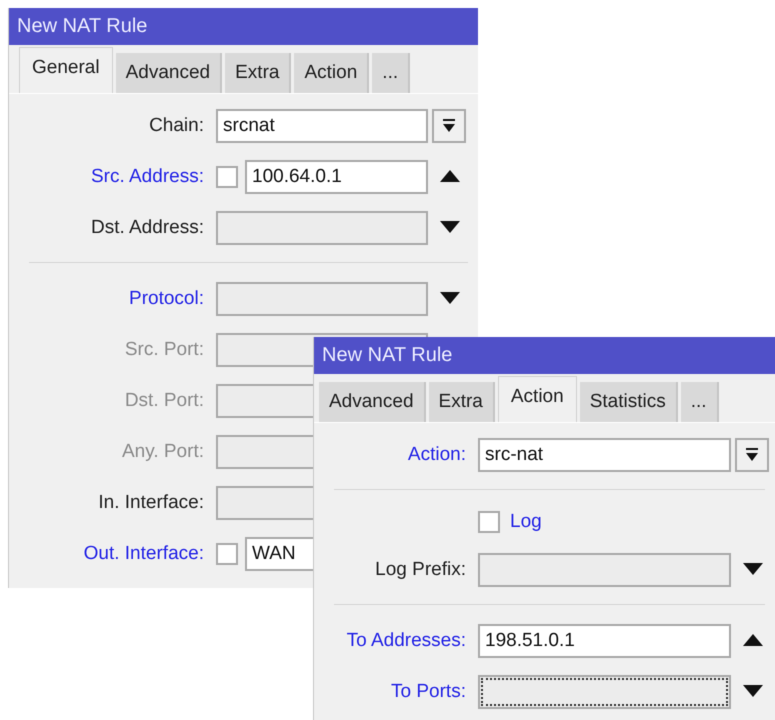  What do you see at coordinates (420, 569) in the screenshot?
I see `field-label: Log Prefix:` at bounding box center [420, 569].